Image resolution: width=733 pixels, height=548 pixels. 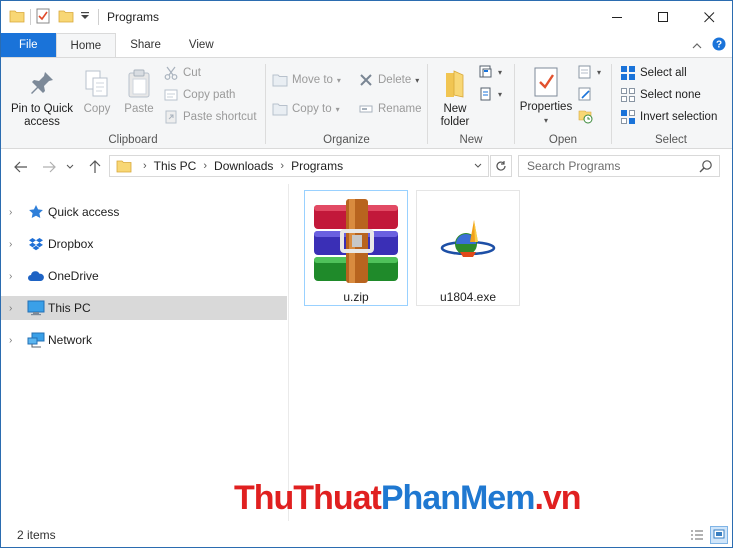 What do you see at coordinates (663, 17) in the screenshot?
I see `maximize-button` at bounding box center [663, 17].